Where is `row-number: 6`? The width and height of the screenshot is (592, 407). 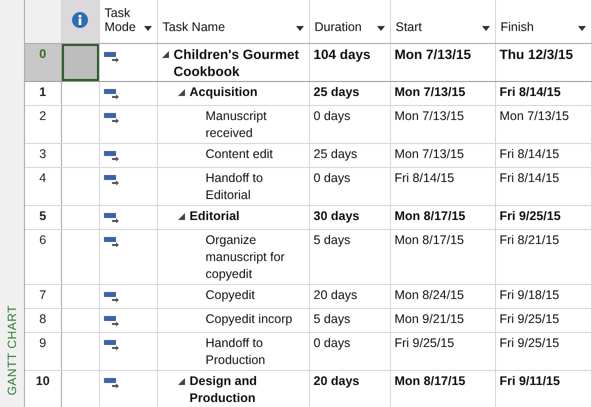 row-number: 6 is located at coordinates (43, 257).